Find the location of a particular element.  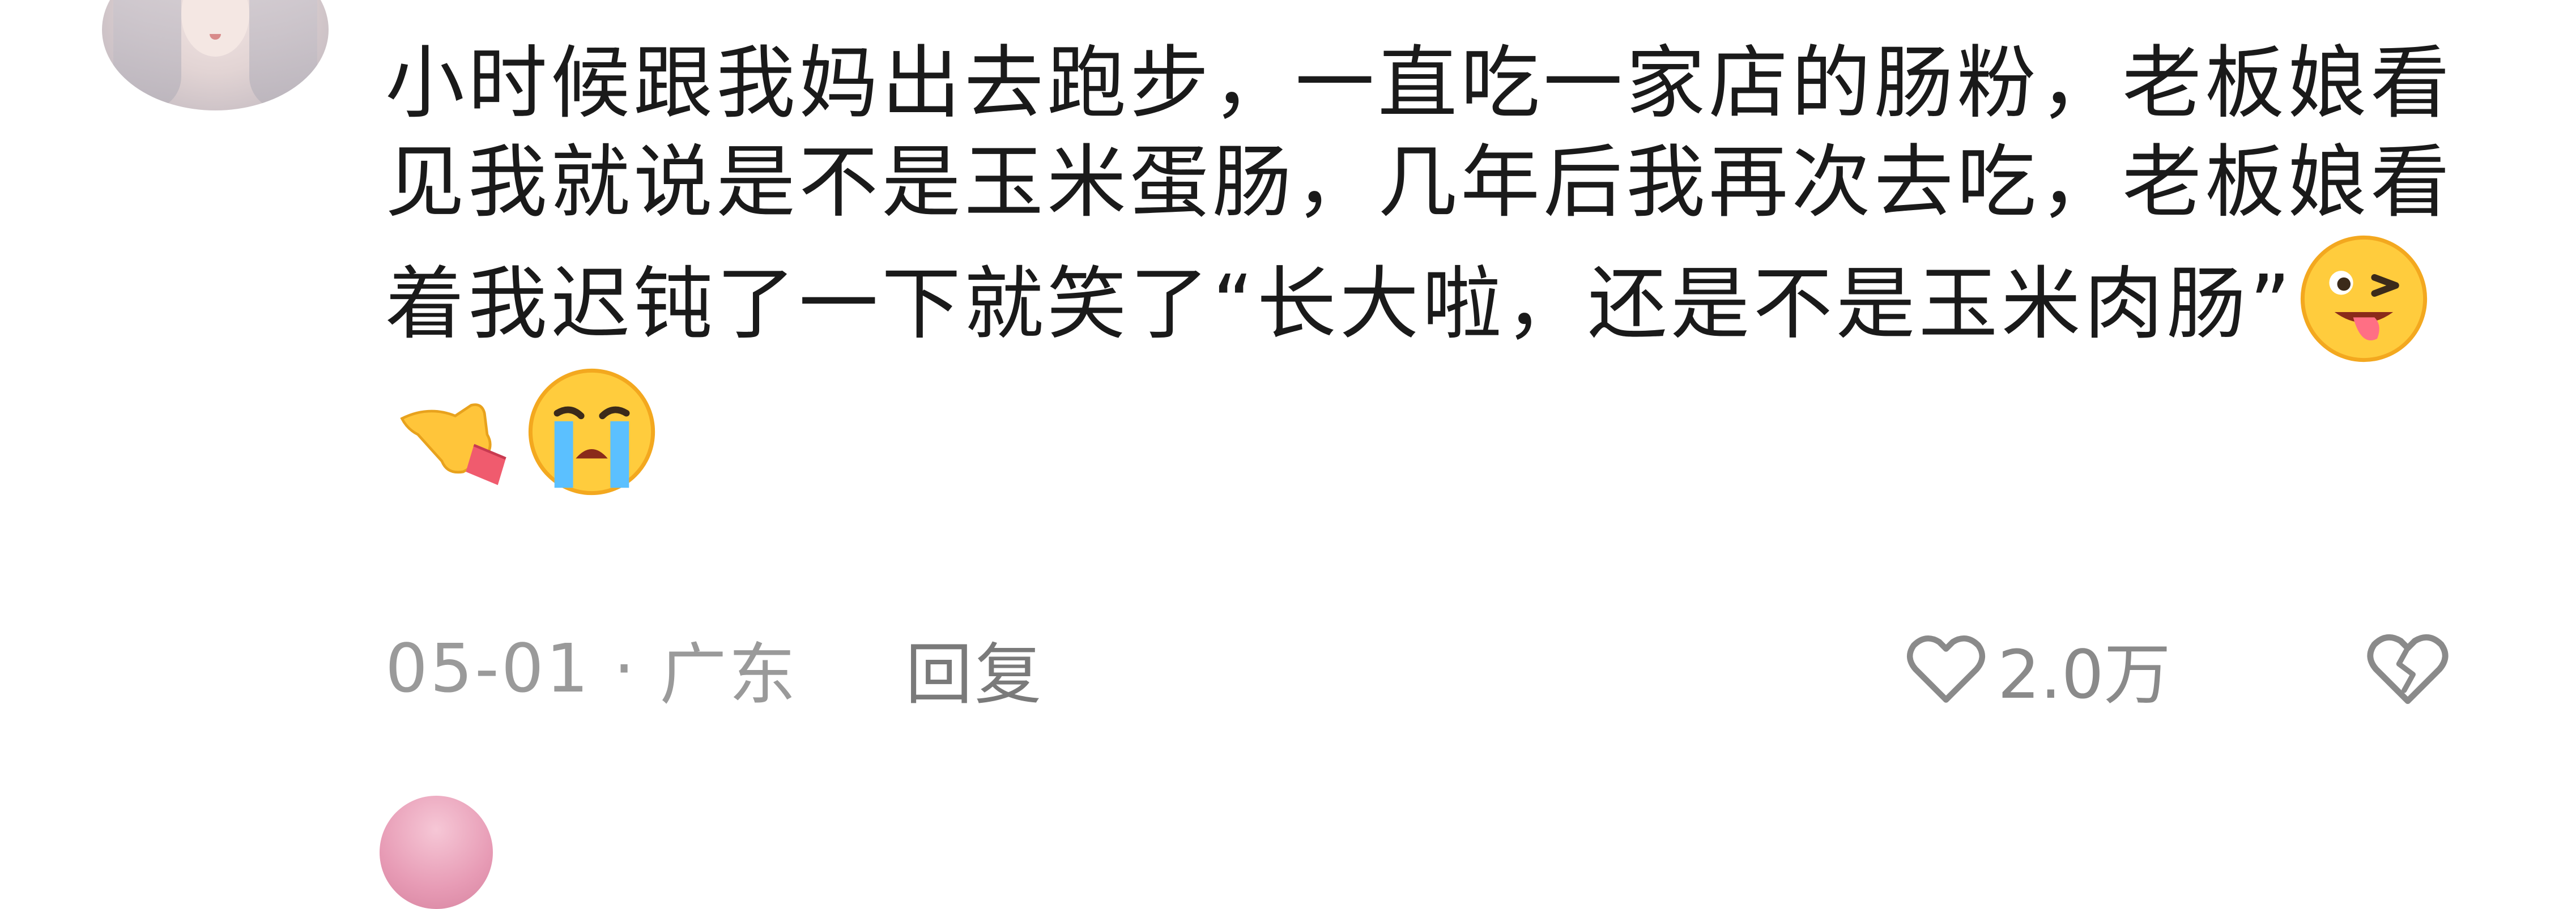

reply-button: 回复 is located at coordinates (974, 668).